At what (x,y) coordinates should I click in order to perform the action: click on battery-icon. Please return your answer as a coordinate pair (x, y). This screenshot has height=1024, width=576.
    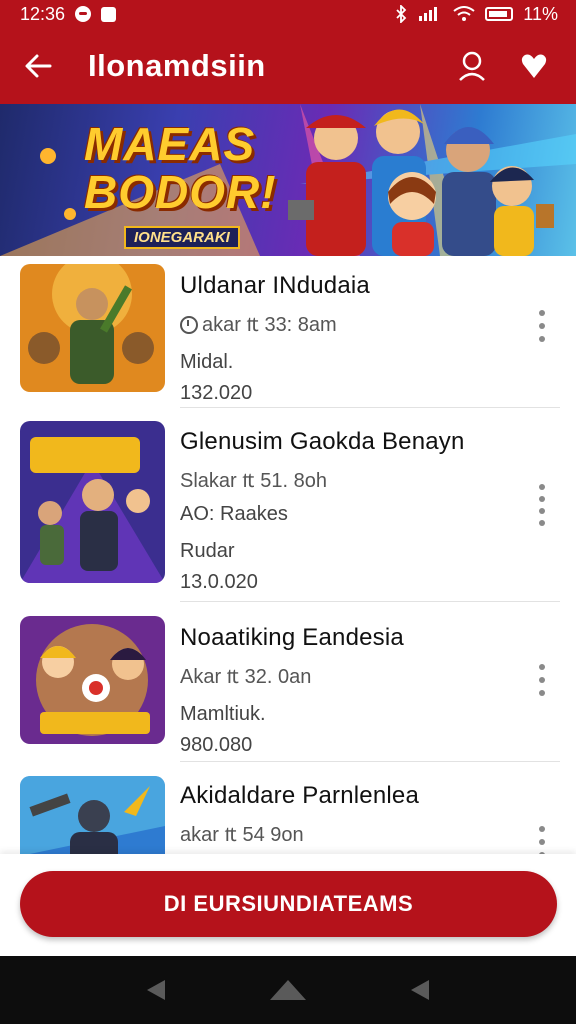
    Looking at the image, I should click on (499, 14).